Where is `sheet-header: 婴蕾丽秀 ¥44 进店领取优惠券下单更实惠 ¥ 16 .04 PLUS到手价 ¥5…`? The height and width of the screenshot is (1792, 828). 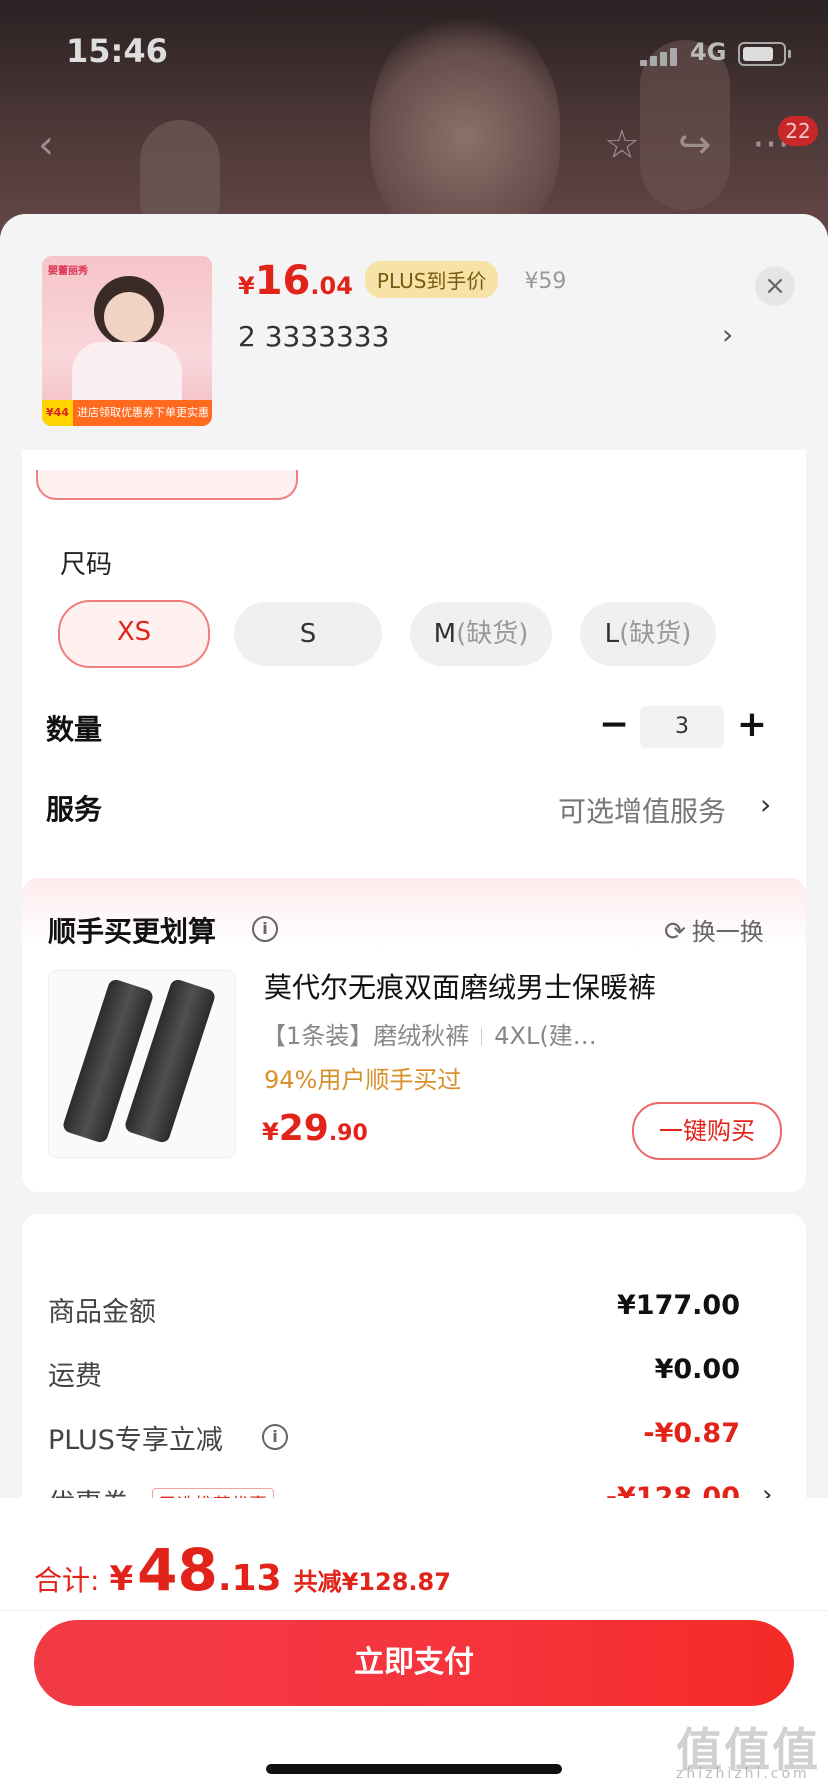 sheet-header: 婴蕾丽秀 ¥44 进店领取优惠券下单更实惠 ¥ 16 .04 PLUS到手价 ¥5… is located at coordinates (414, 332).